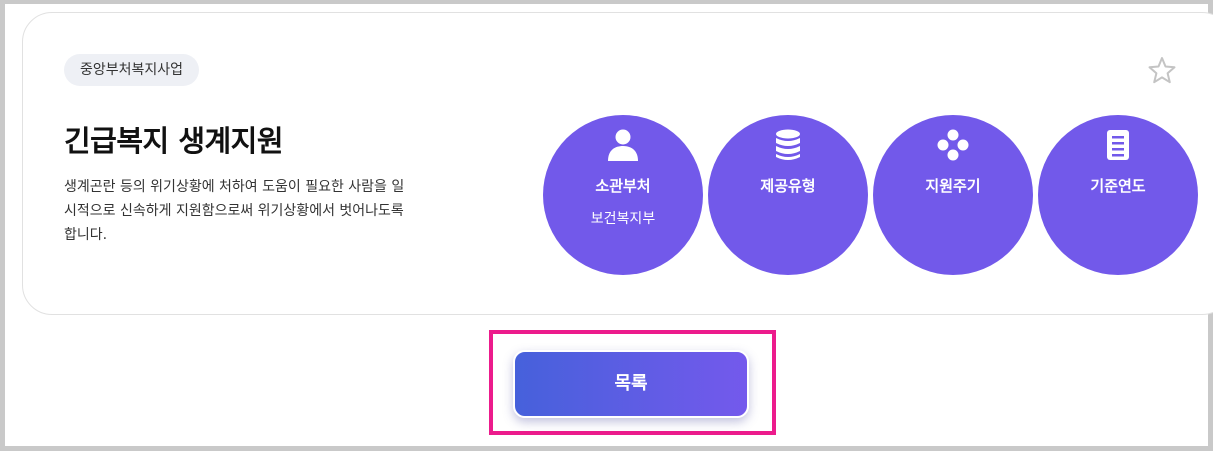 The width and height of the screenshot is (1213, 451). I want to click on clipboard-icon, so click(1118, 145).